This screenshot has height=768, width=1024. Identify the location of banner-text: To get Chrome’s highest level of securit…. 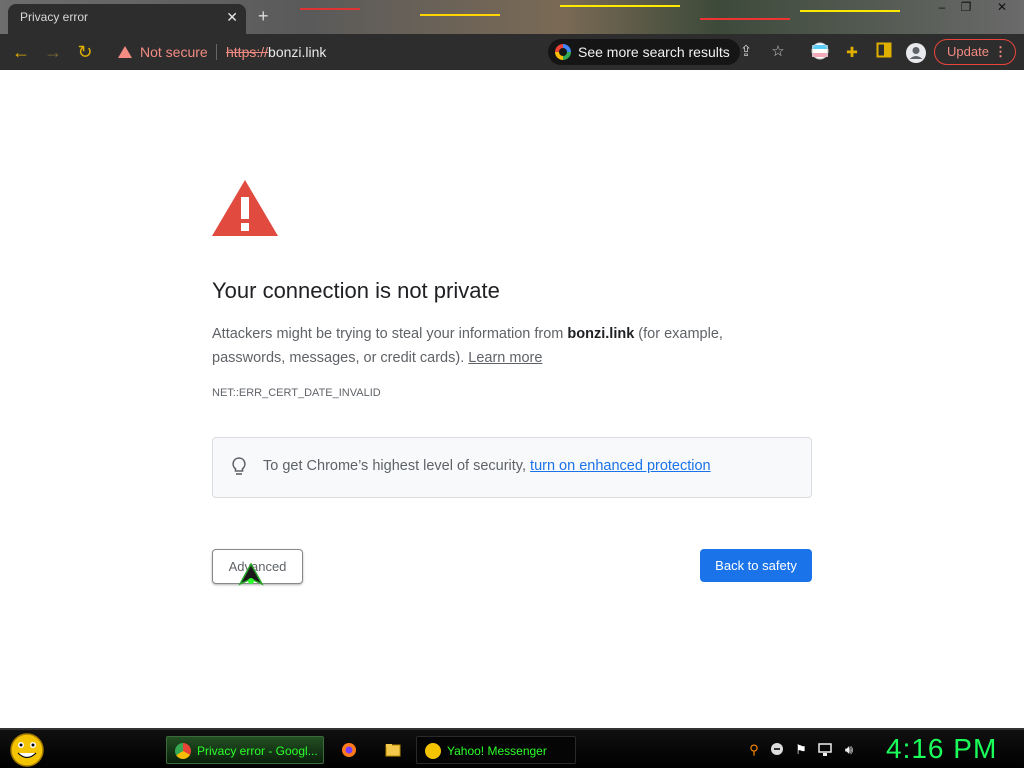
(487, 466).